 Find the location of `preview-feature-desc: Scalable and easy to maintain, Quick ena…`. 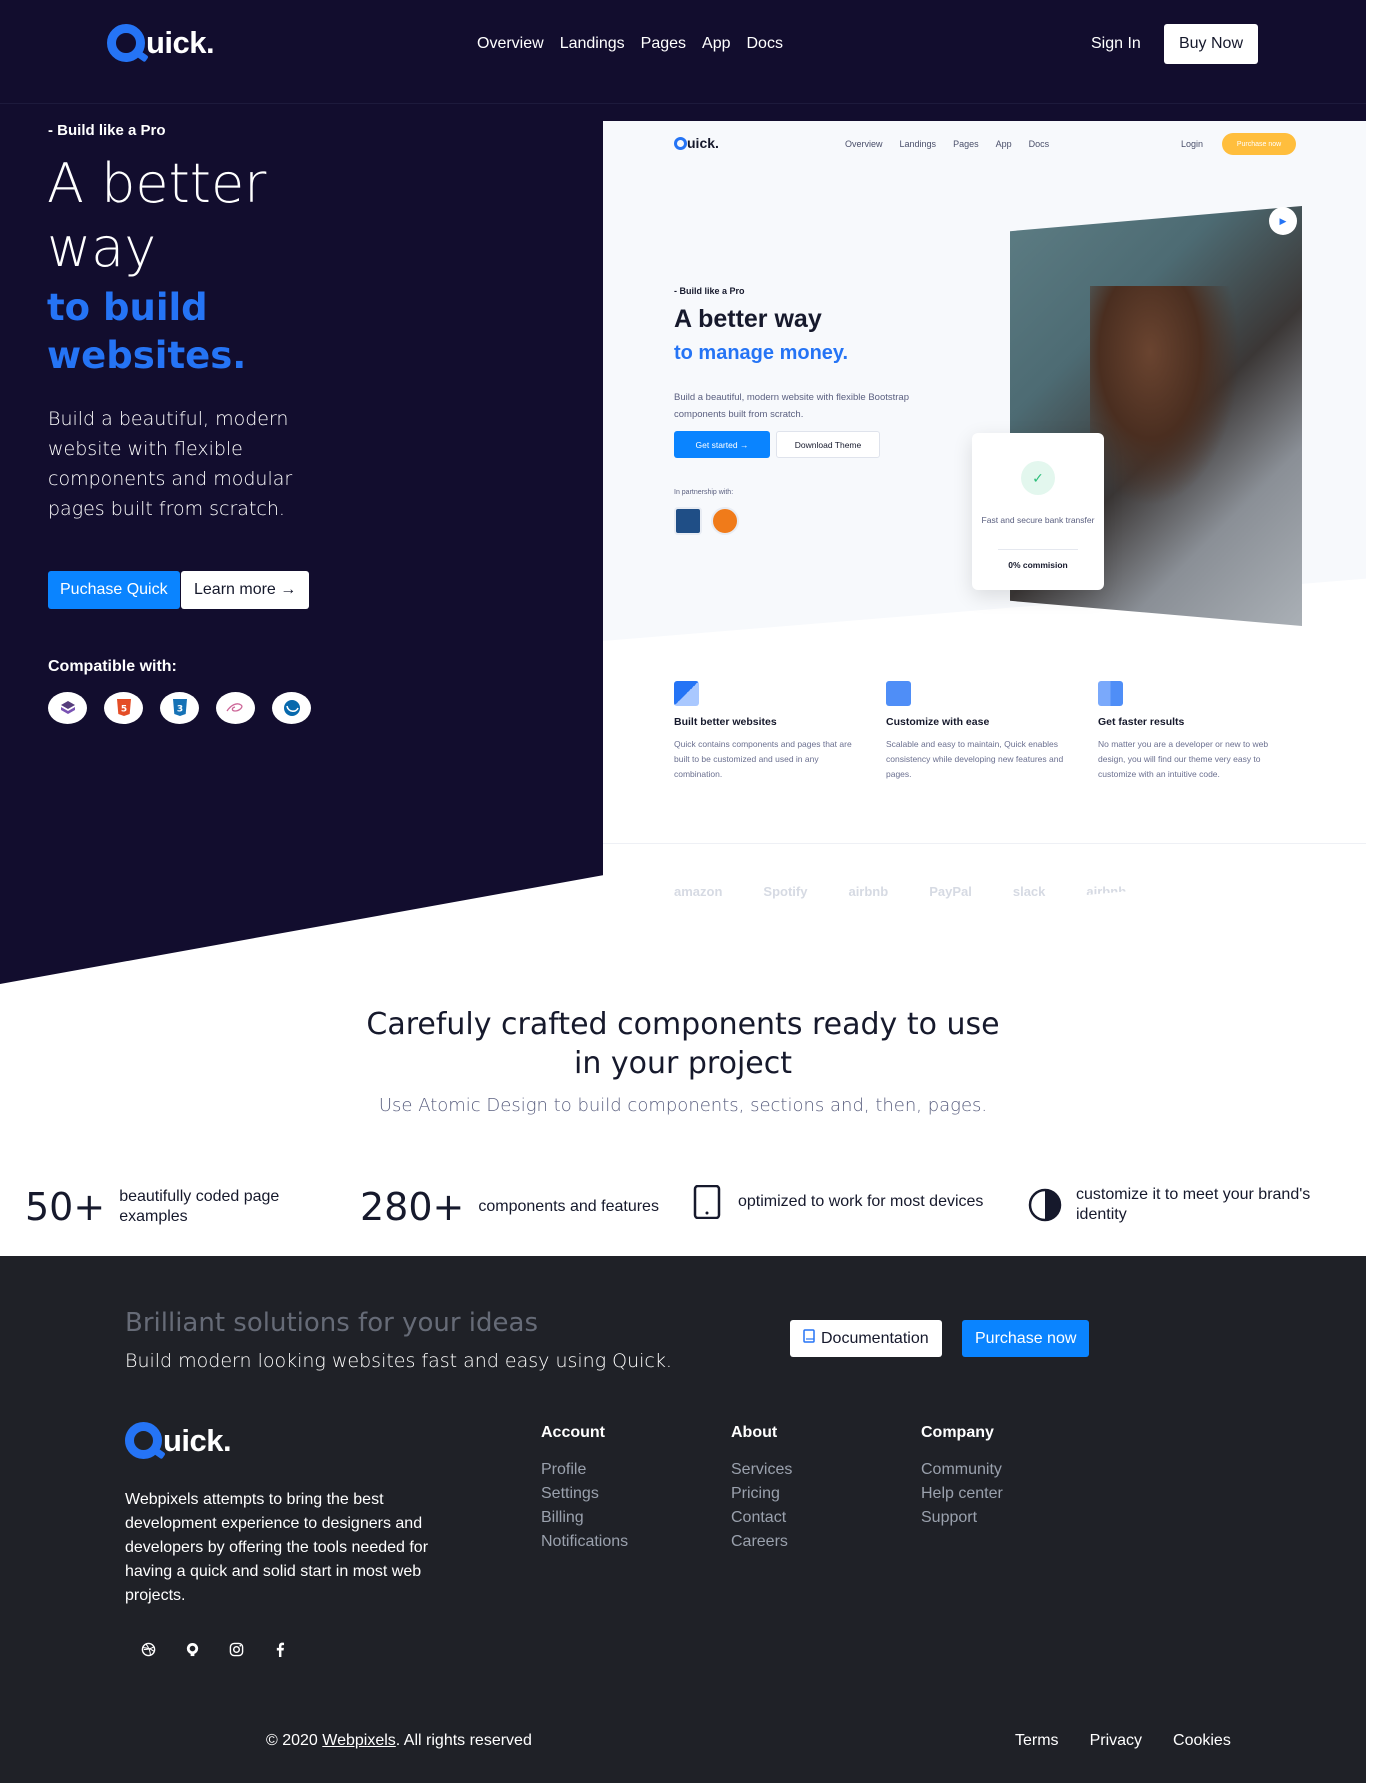

preview-feature-desc: Scalable and easy to maintain, Quick ena… is located at coordinates (975, 759).